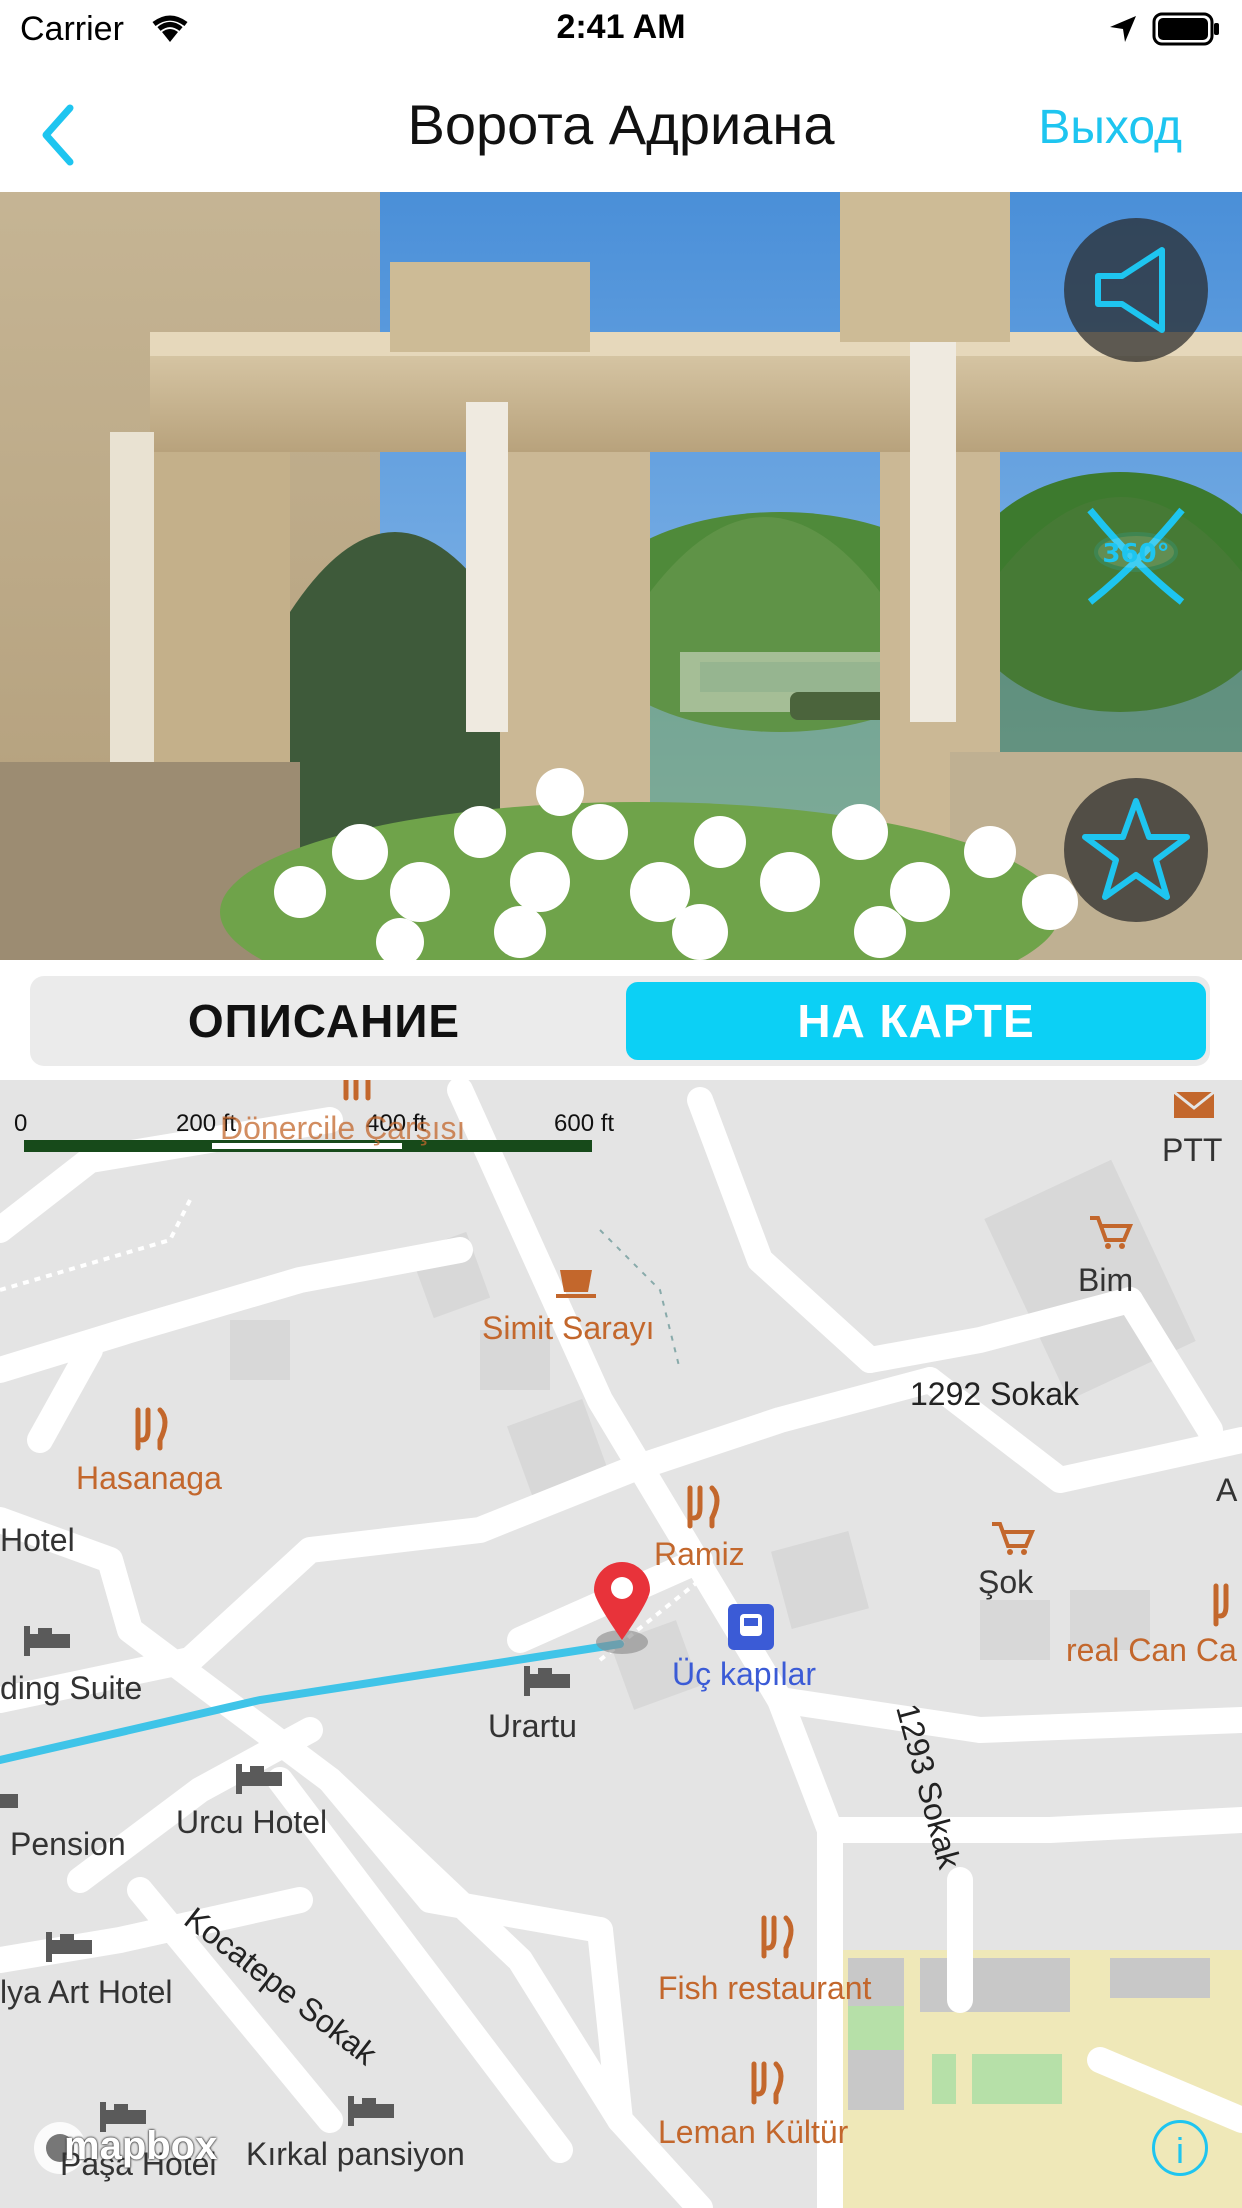 The width and height of the screenshot is (1242, 2208). What do you see at coordinates (68, 1844) in the screenshot?
I see `poi-label: Pension` at bounding box center [68, 1844].